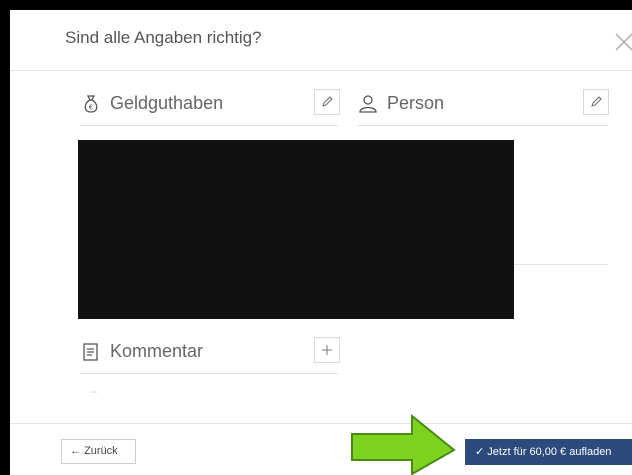 This screenshot has height=475, width=632. Describe the element at coordinates (163, 37) in the screenshot. I see `dialog-title: Sind alle Angaben richtig?` at that location.